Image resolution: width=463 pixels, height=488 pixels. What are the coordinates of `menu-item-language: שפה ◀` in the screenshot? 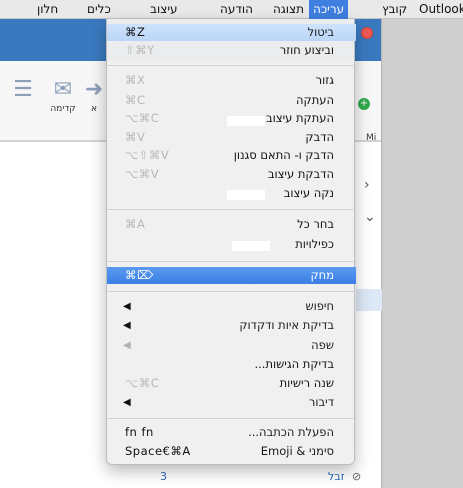 It's located at (231, 345).